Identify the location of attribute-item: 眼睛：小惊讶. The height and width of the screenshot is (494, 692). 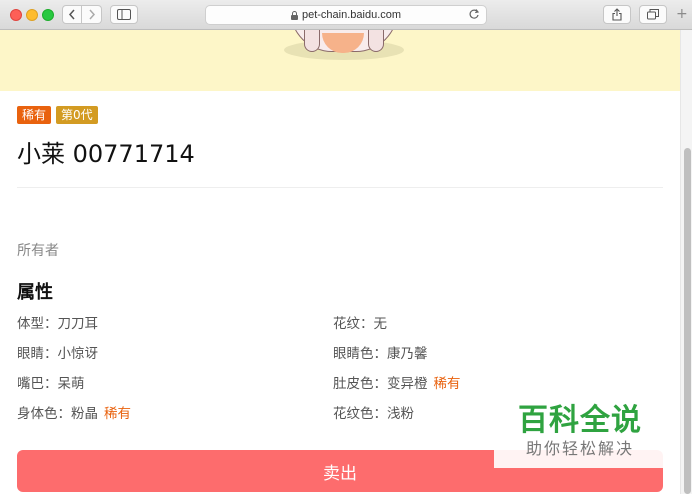
(57, 352).